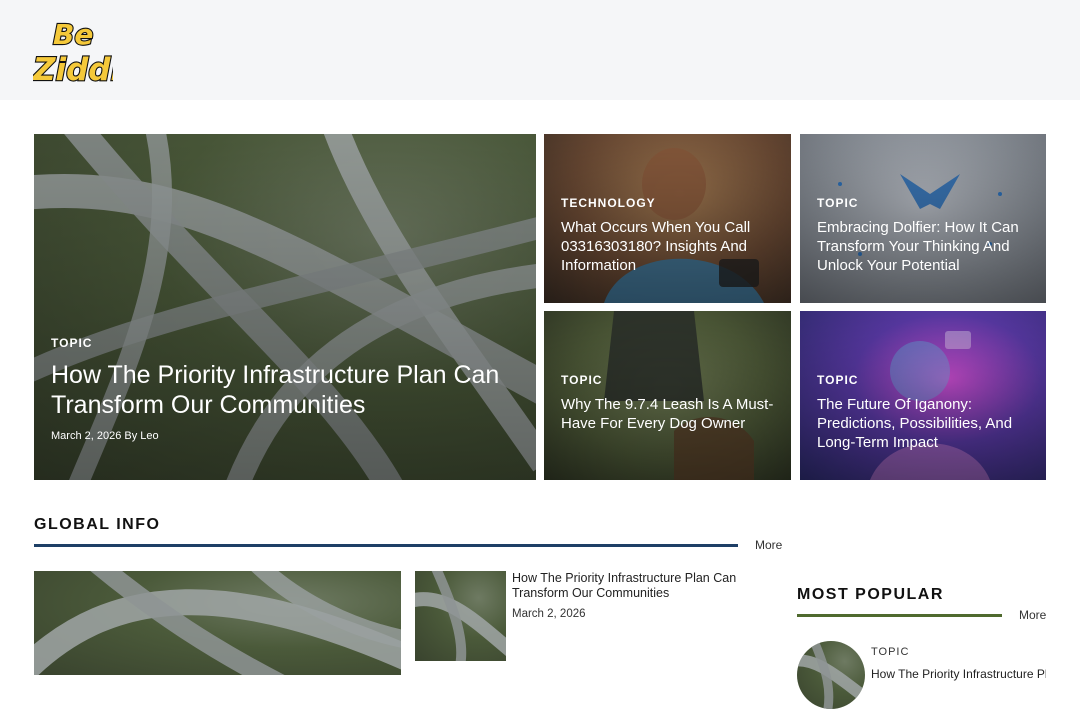 The height and width of the screenshot is (709, 1080). What do you see at coordinates (890, 652) in the screenshot?
I see `popular-item-category: TOPIC` at bounding box center [890, 652].